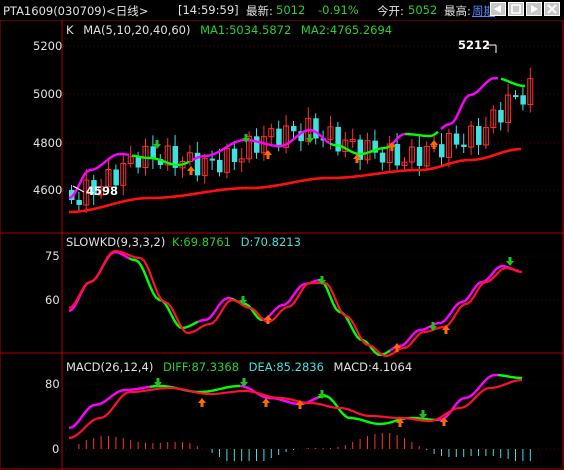 The height and width of the screenshot is (470, 564). What do you see at coordinates (47, 143) in the screenshot?
I see `tick-4800: 4800` at bounding box center [47, 143].